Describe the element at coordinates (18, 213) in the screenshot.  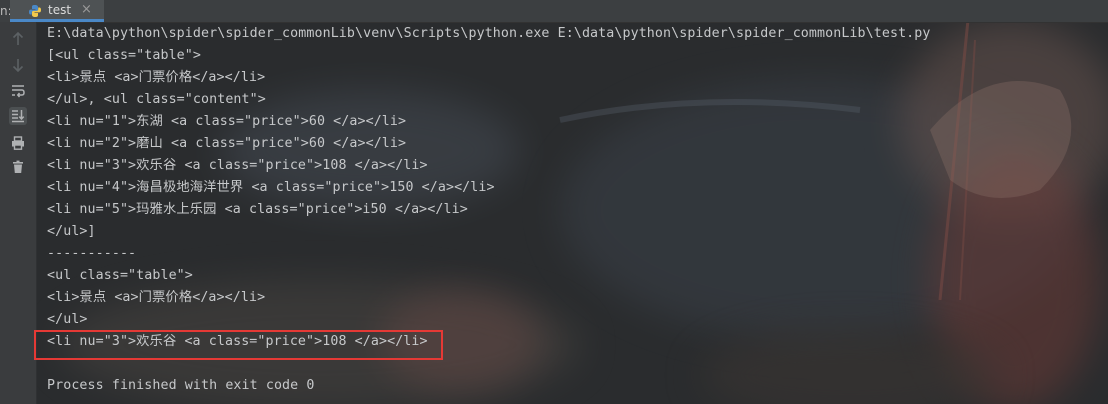
I see `console-toolbar` at that location.